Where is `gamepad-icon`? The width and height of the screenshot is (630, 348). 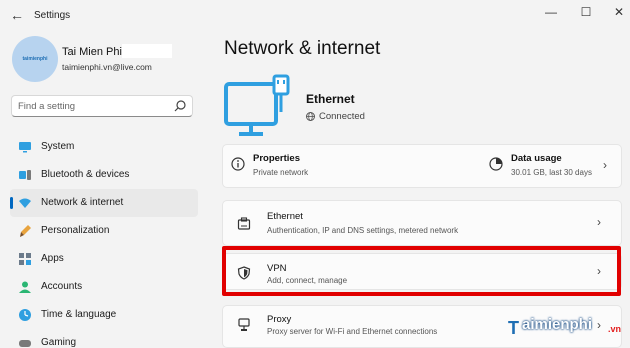 gamepad-icon is located at coordinates (25, 343).